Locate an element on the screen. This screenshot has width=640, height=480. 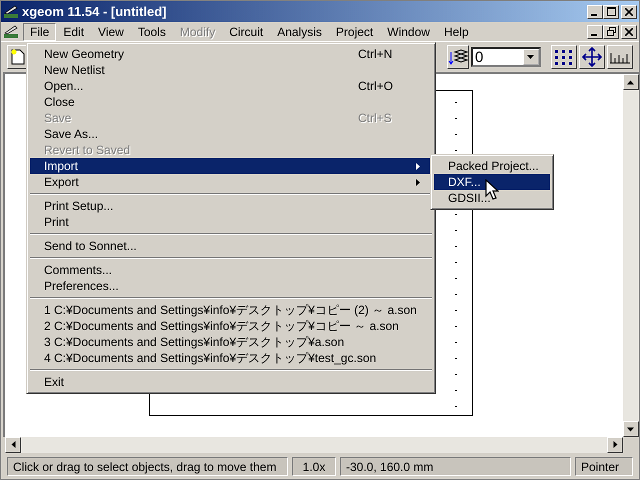
menu-item: Close is located at coordinates (231, 102).